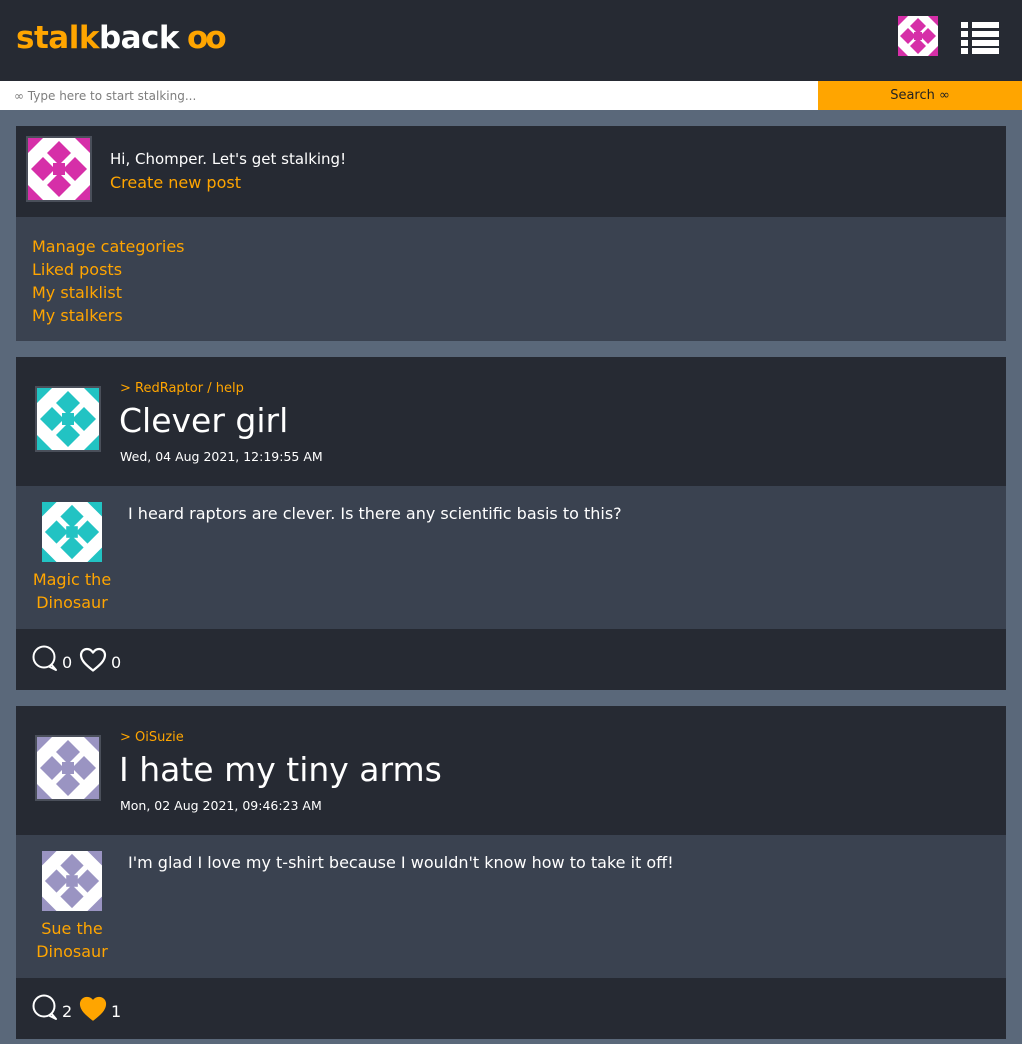  Describe the element at coordinates (280, 769) in the screenshot. I see `post-title: I hate my tiny arms` at that location.